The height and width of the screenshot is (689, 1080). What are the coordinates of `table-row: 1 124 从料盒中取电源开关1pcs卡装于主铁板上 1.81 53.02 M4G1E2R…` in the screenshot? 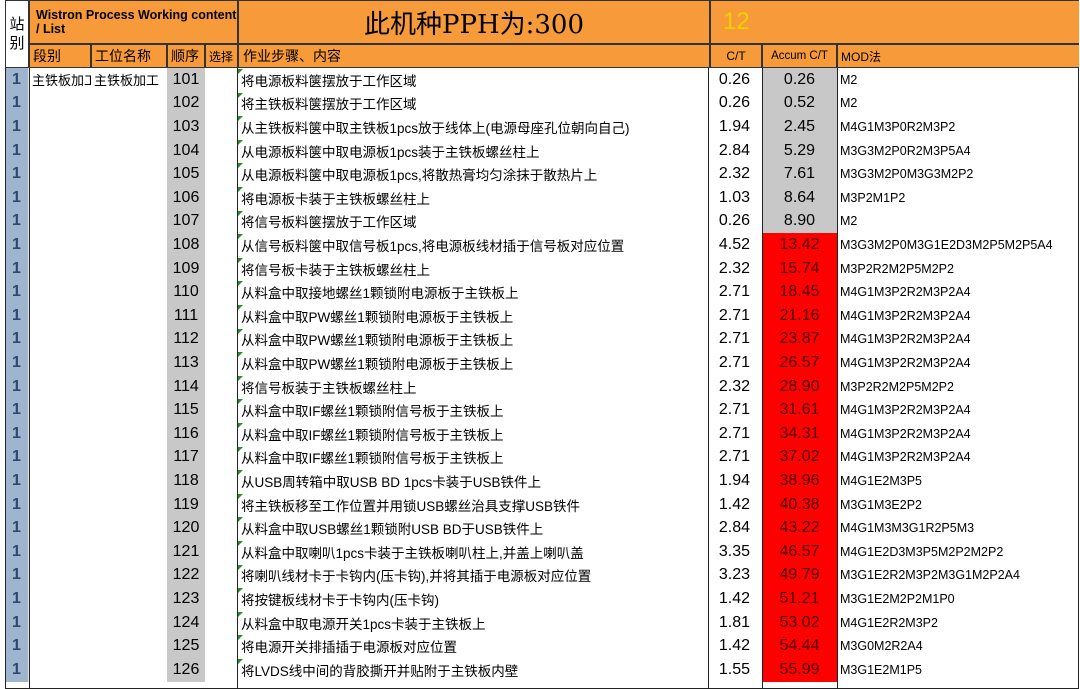 It's located at (542, 622).